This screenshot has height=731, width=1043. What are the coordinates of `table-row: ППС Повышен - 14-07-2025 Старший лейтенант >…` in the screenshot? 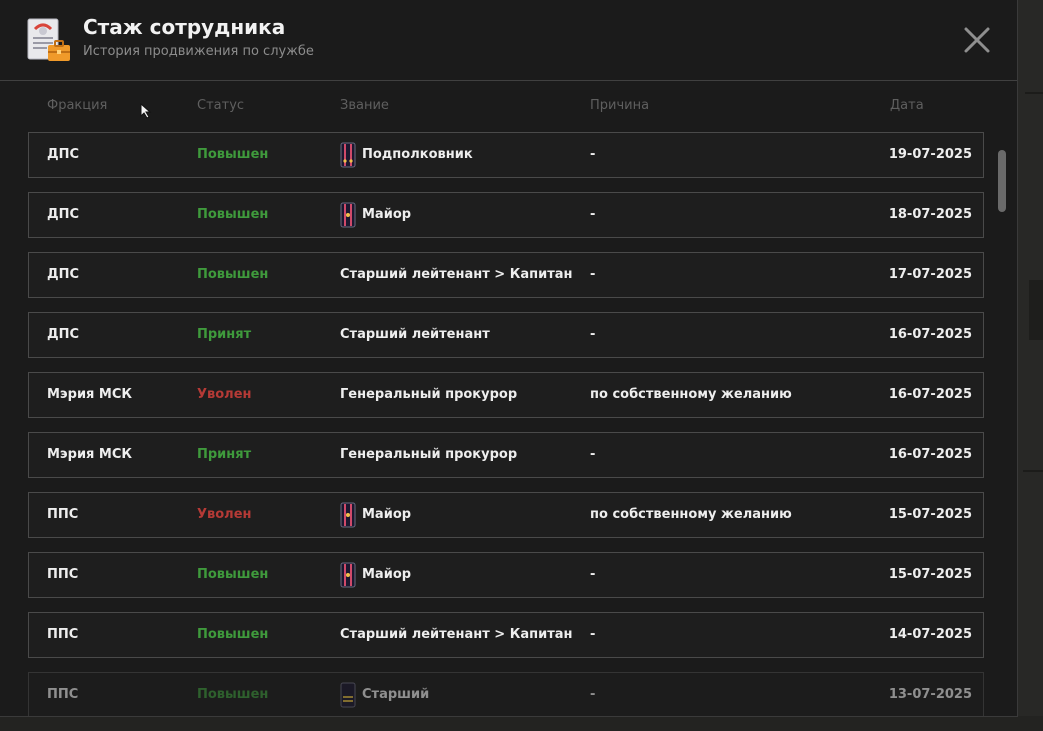 It's located at (506, 635).